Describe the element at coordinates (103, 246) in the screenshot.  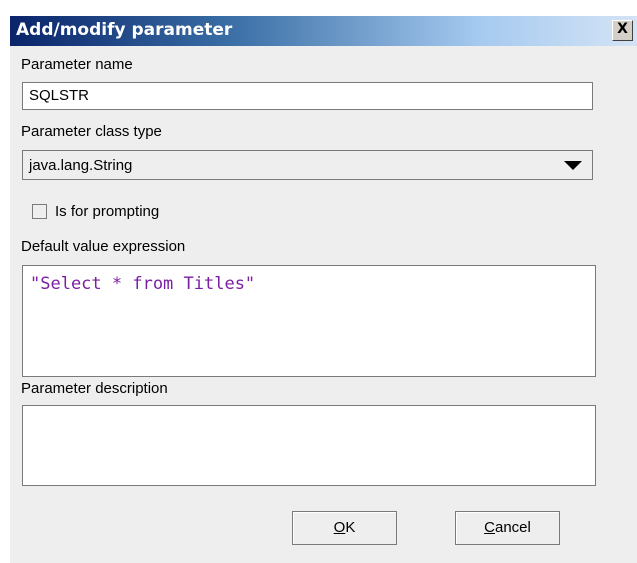
I see `default-value-expression-label: Default value expression` at that location.